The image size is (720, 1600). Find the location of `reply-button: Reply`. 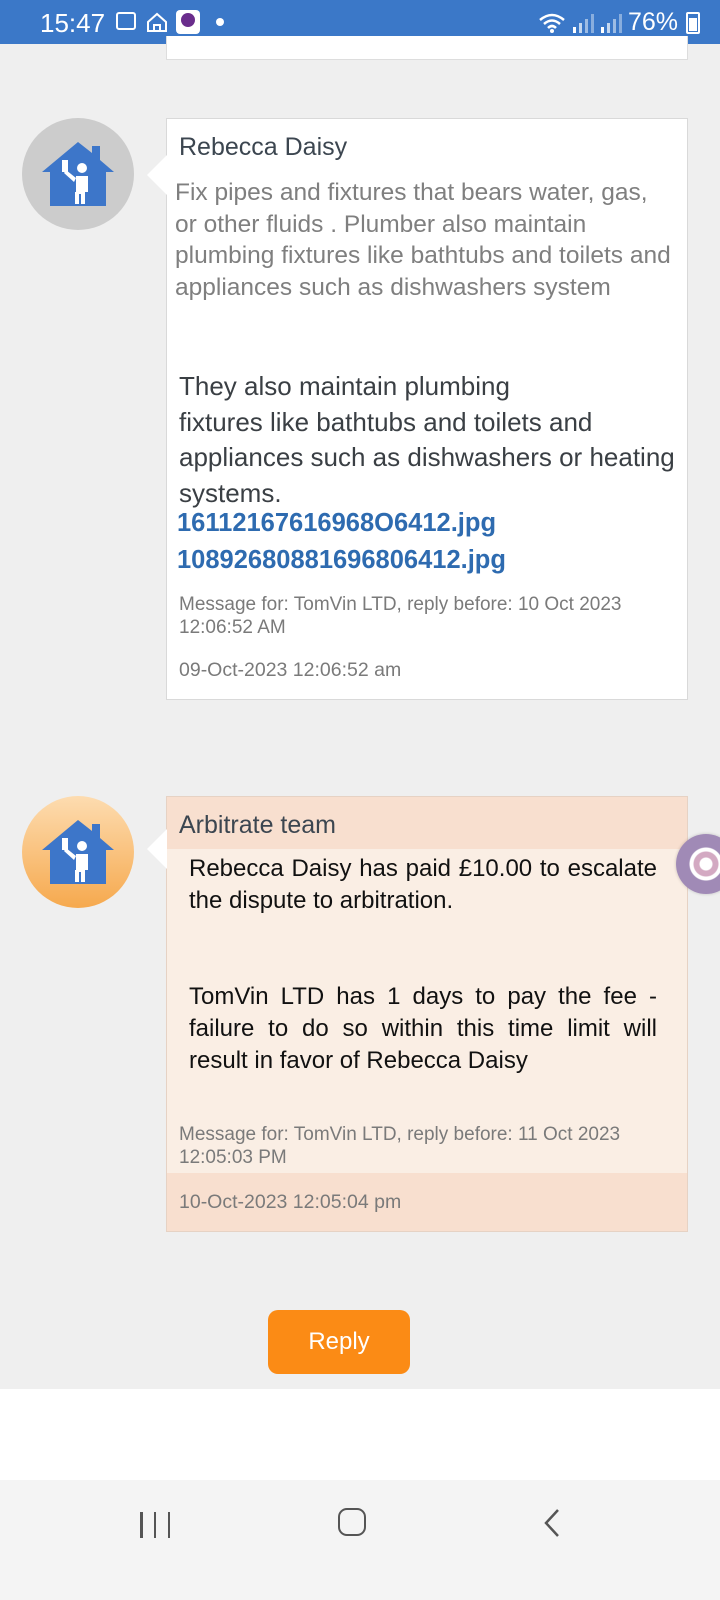

reply-button: Reply is located at coordinates (339, 1342).